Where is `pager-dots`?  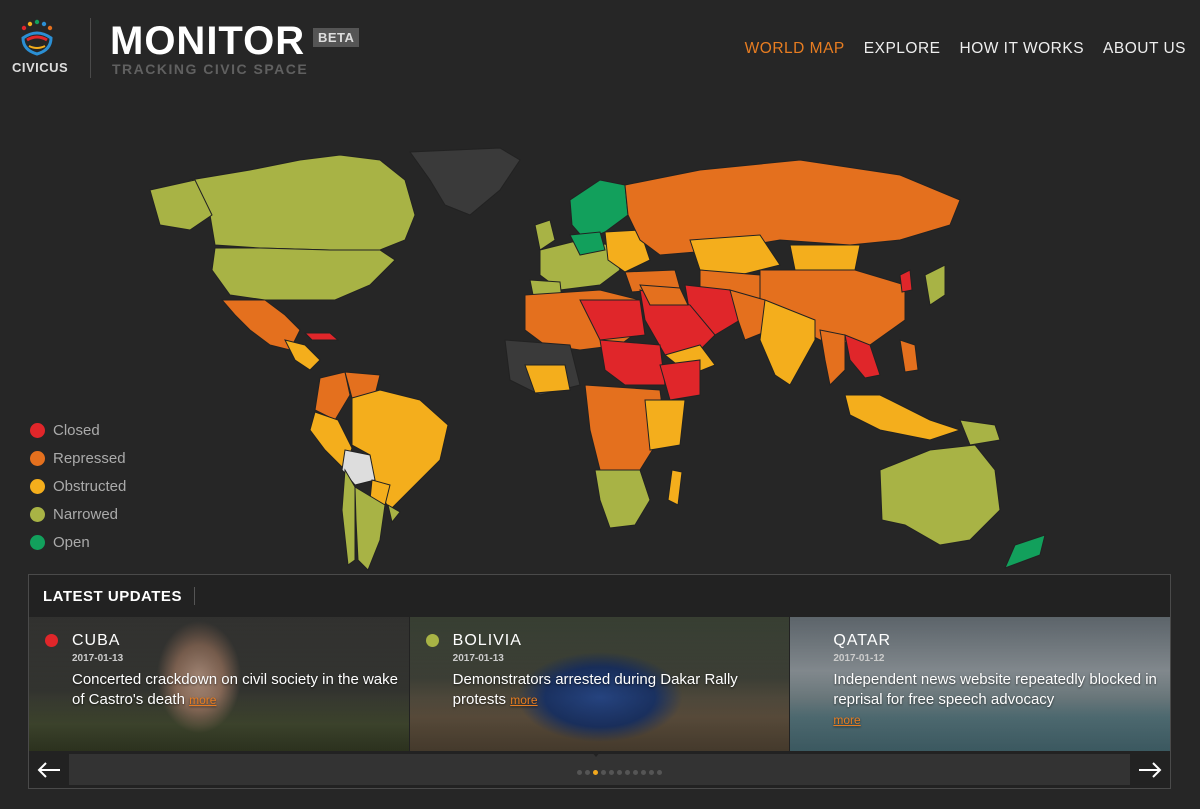
pager-dots is located at coordinates (619, 772).